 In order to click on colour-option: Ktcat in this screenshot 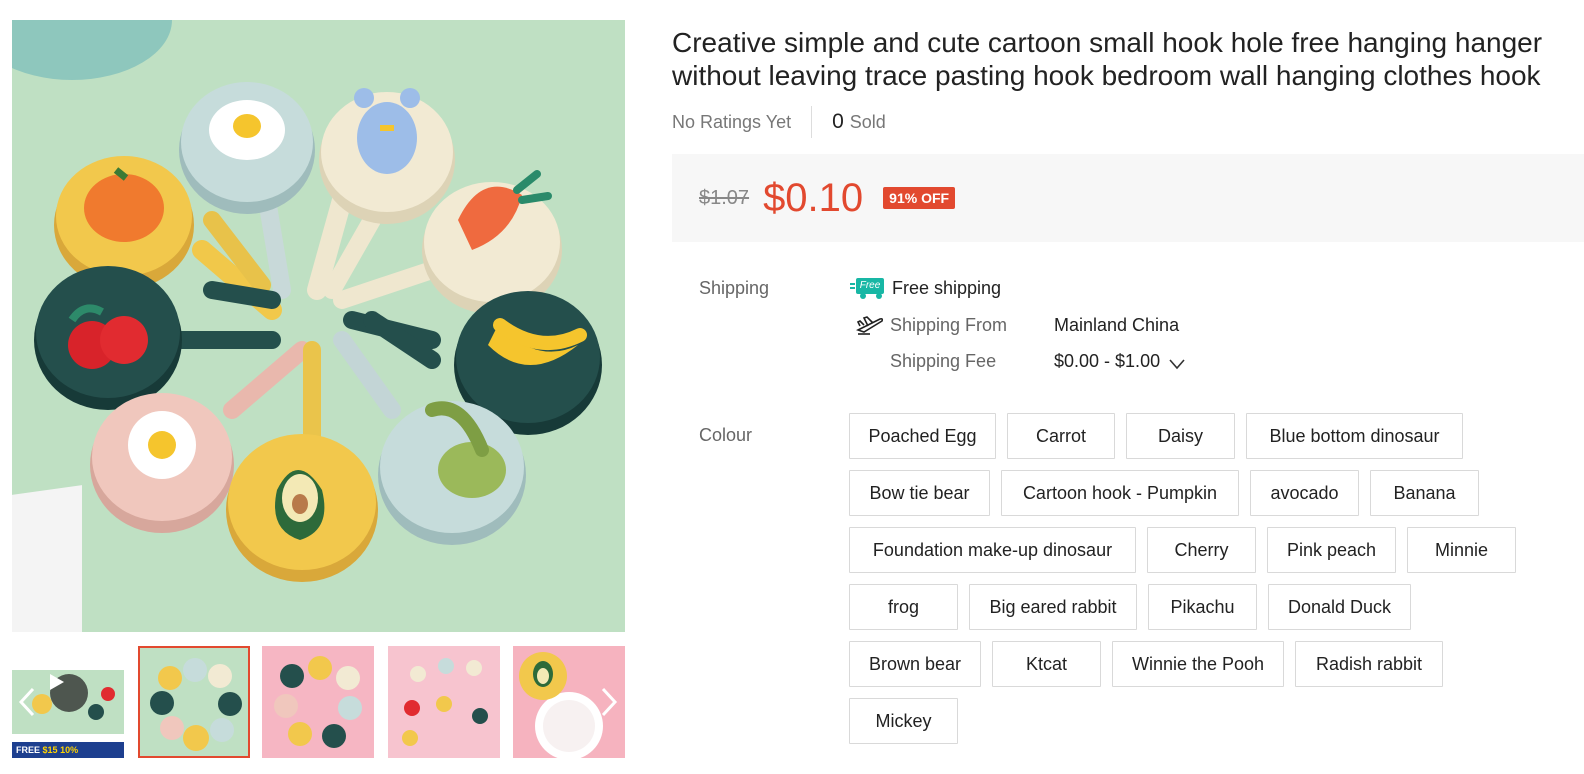, I will do `click(1046, 664)`.